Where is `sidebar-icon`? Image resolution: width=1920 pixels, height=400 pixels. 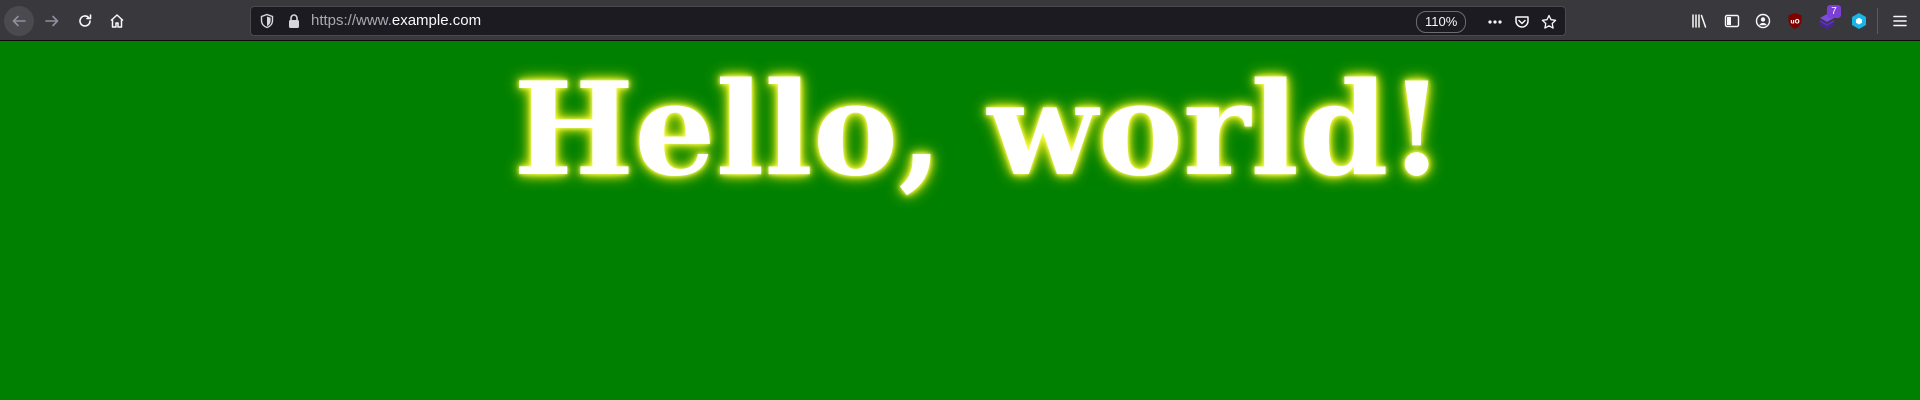 sidebar-icon is located at coordinates (1732, 21).